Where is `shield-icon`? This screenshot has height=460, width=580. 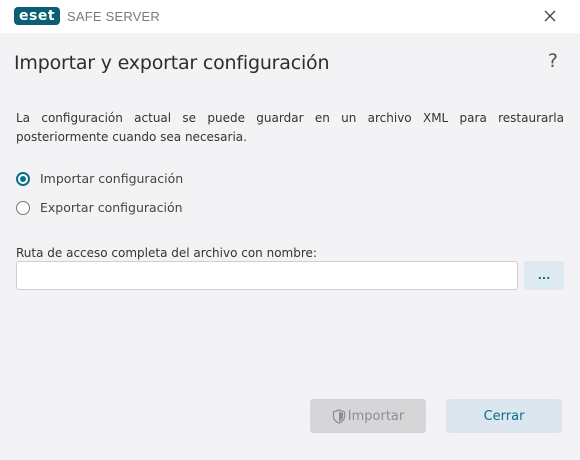
shield-icon is located at coordinates (338, 416).